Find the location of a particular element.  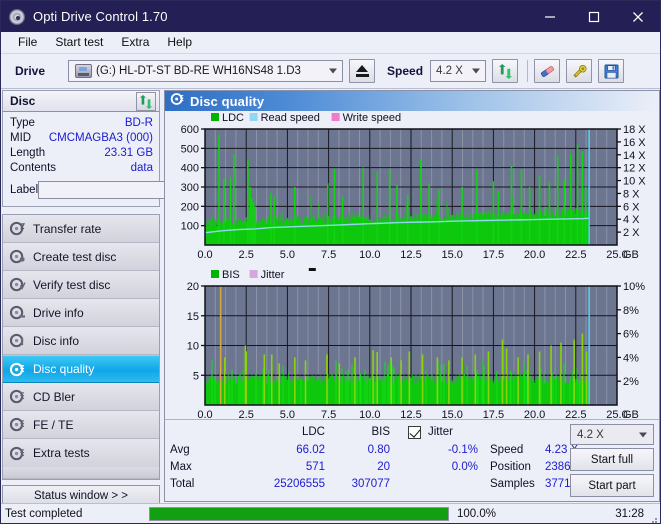

drive-icon is located at coordinates (84, 71).